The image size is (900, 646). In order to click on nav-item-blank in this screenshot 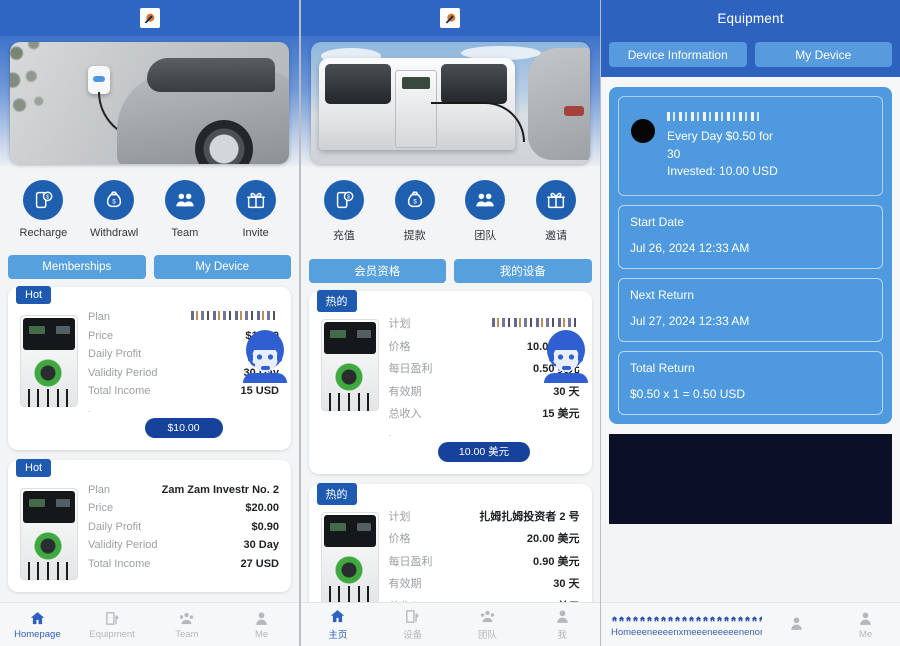, I will do `click(796, 624)`.